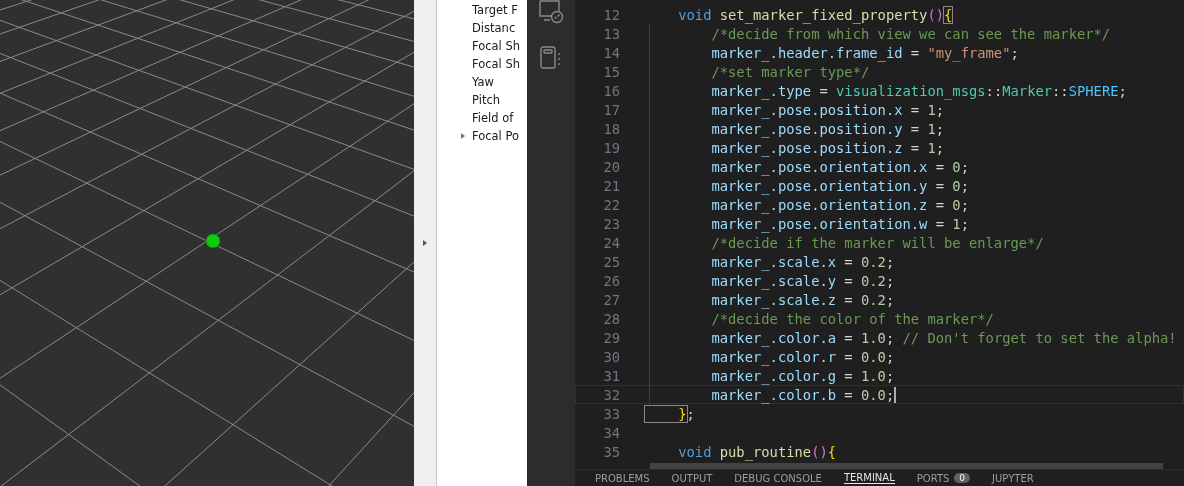 This screenshot has height=486, width=1184. Describe the element at coordinates (611, 166) in the screenshot. I see `line-number: 20` at that location.